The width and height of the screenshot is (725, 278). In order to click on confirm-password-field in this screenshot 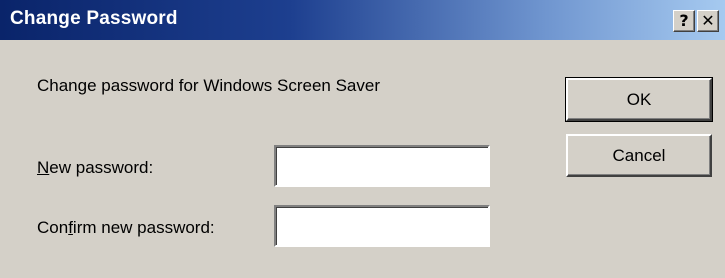, I will do `click(382, 226)`.